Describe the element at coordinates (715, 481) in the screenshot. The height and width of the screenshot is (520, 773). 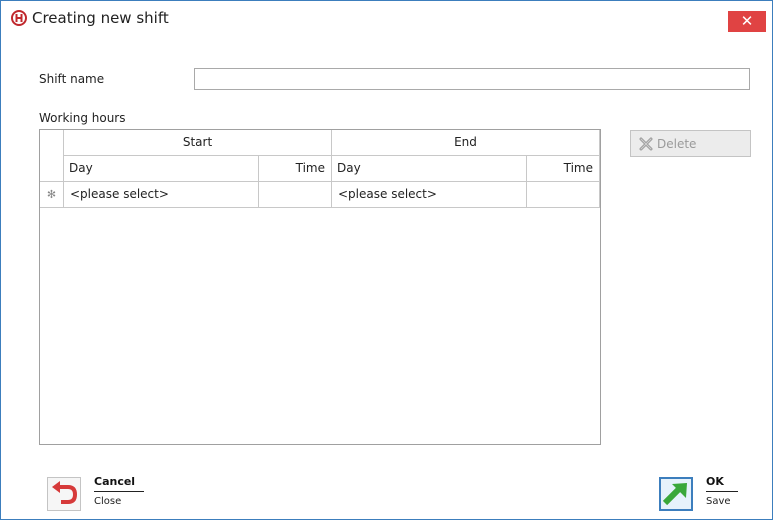
I see `ok-title: OK` at that location.